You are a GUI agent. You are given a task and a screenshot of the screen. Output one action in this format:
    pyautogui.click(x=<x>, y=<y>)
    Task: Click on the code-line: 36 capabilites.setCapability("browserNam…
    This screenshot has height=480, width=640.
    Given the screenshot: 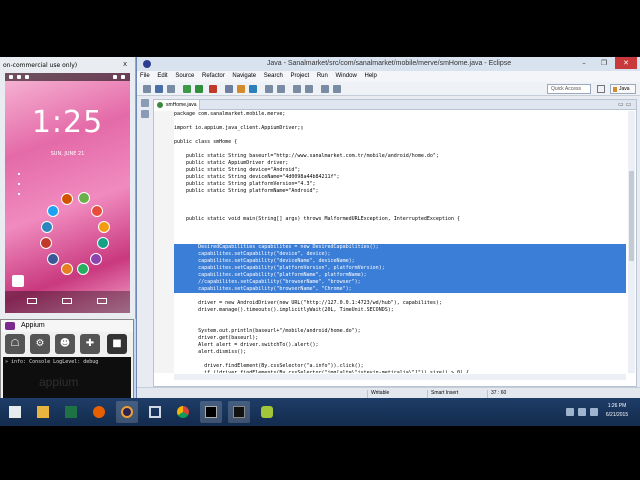 What is the action you would take?
    pyautogui.click(x=400, y=289)
    